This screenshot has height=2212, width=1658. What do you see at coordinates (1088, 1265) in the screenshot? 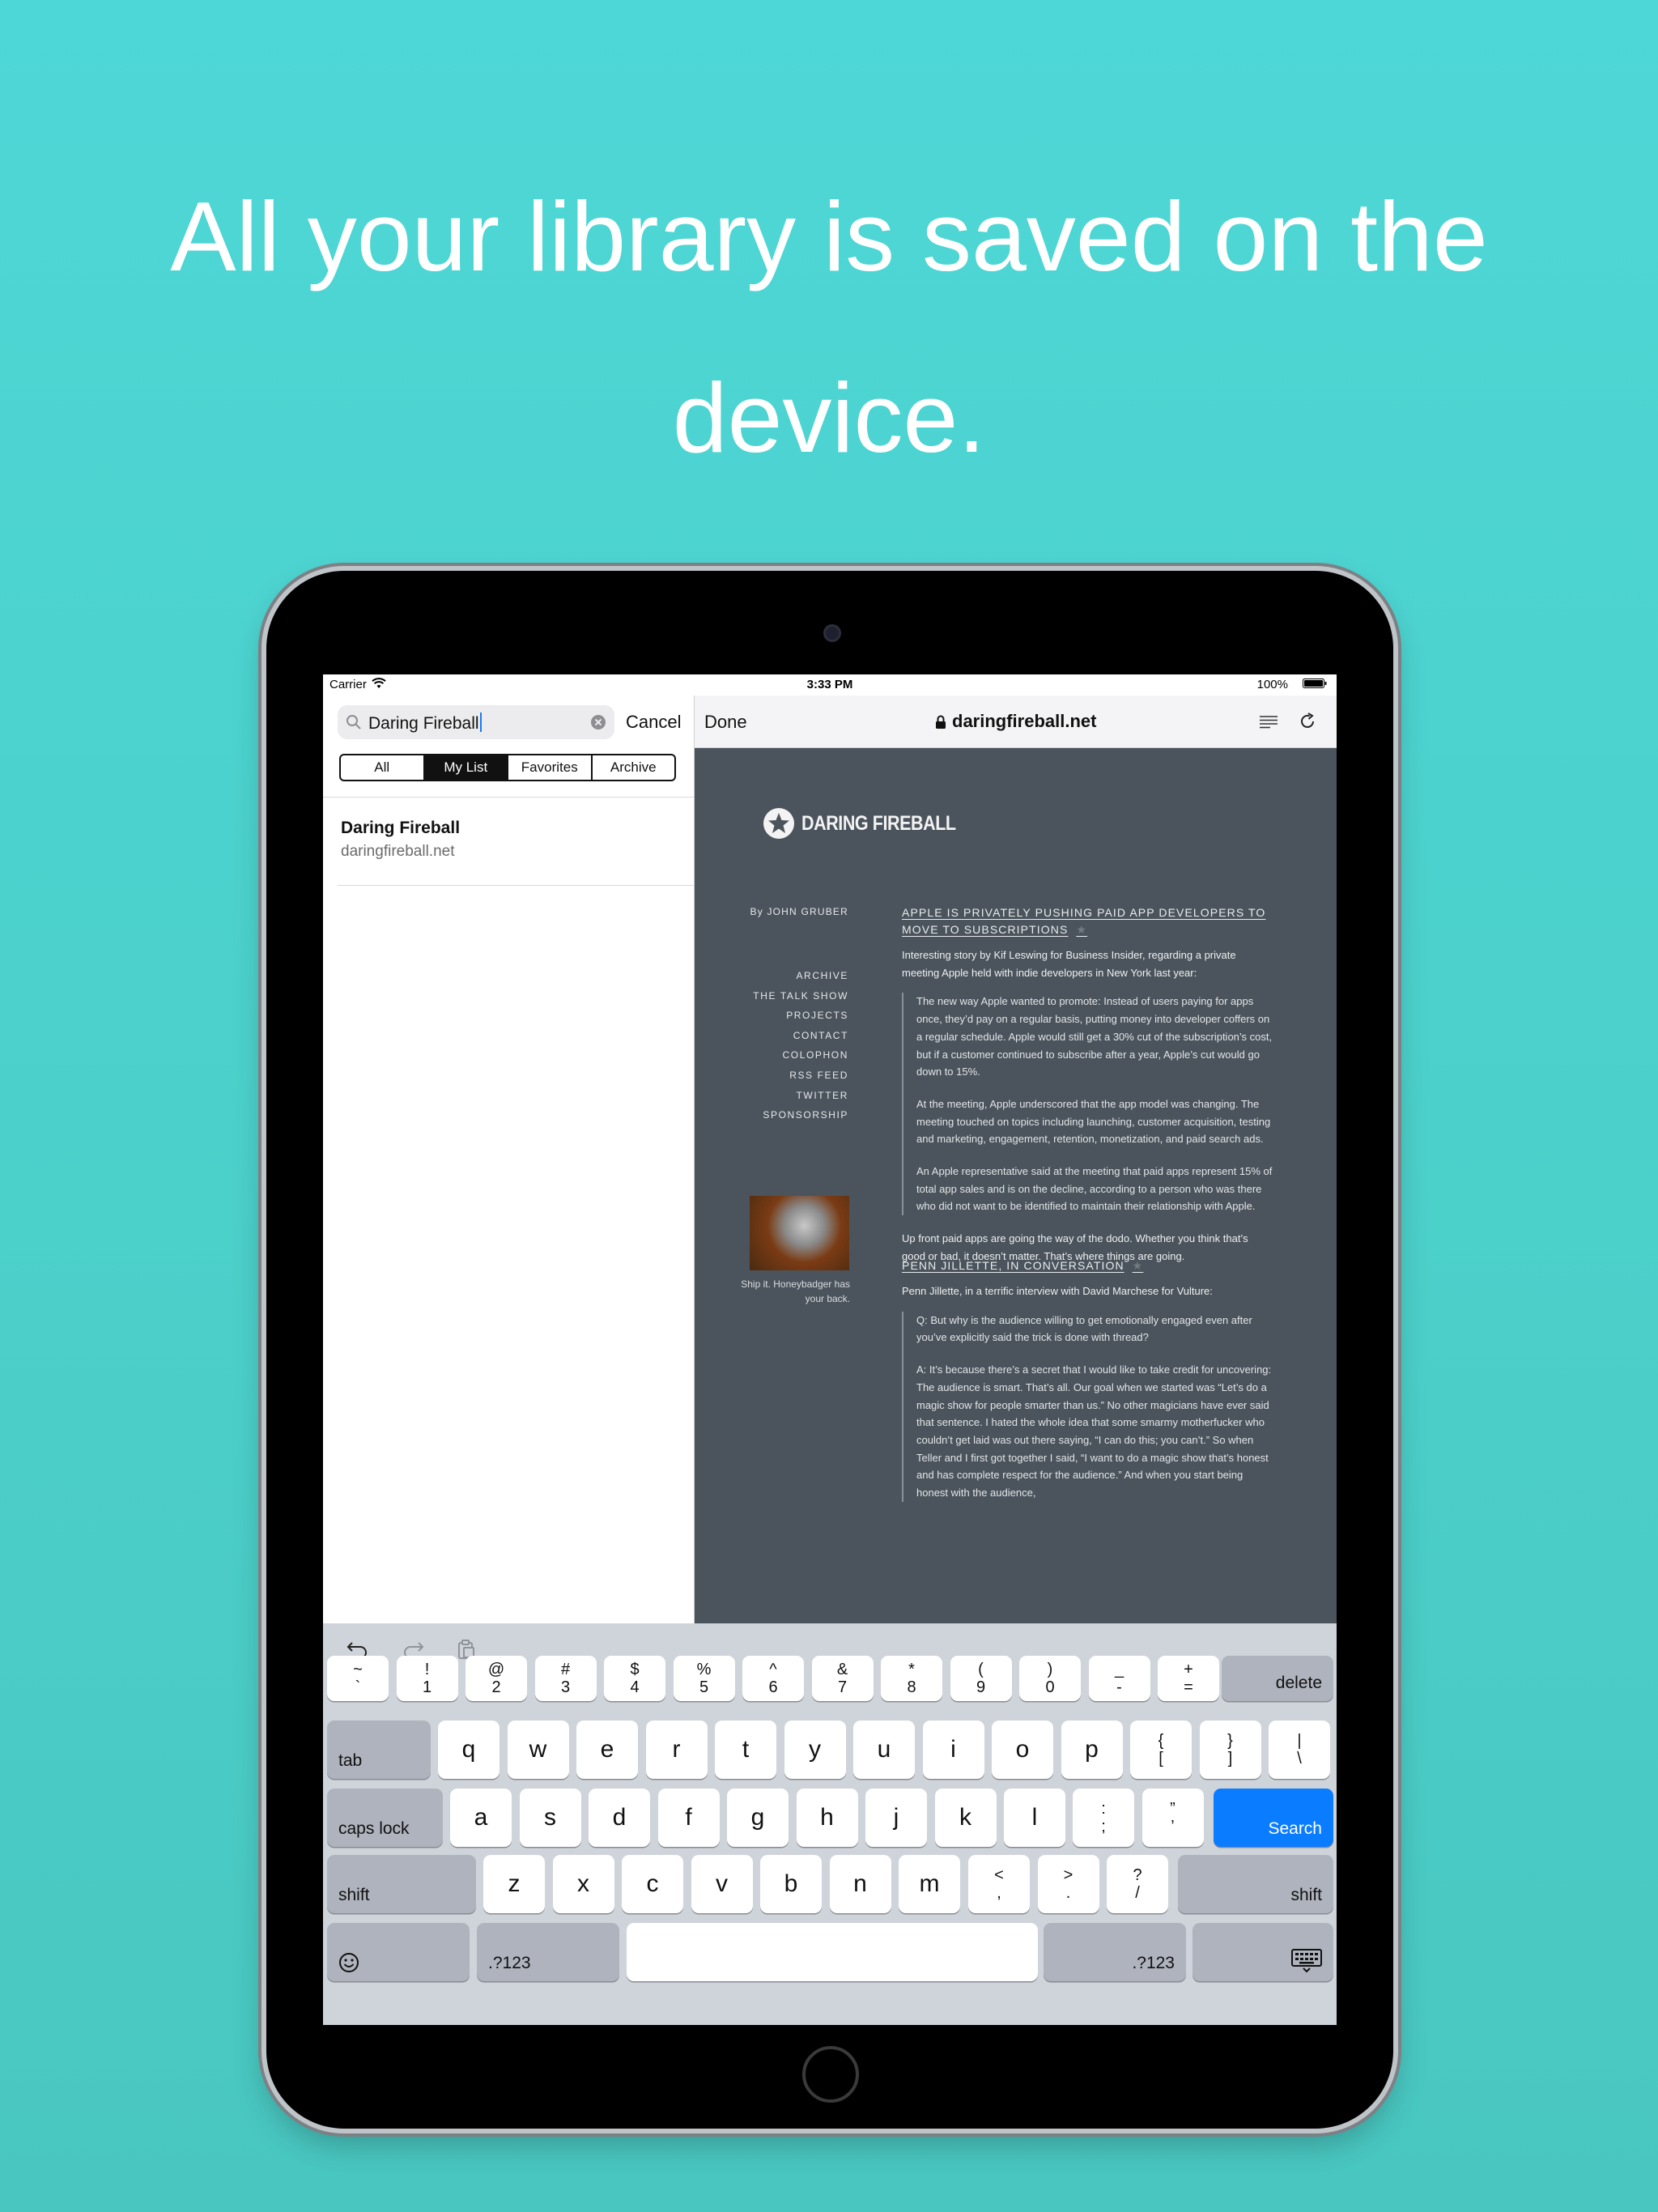
I see `article-2-title: PENN JILLETTE, IN CONVERSATION ★` at bounding box center [1088, 1265].